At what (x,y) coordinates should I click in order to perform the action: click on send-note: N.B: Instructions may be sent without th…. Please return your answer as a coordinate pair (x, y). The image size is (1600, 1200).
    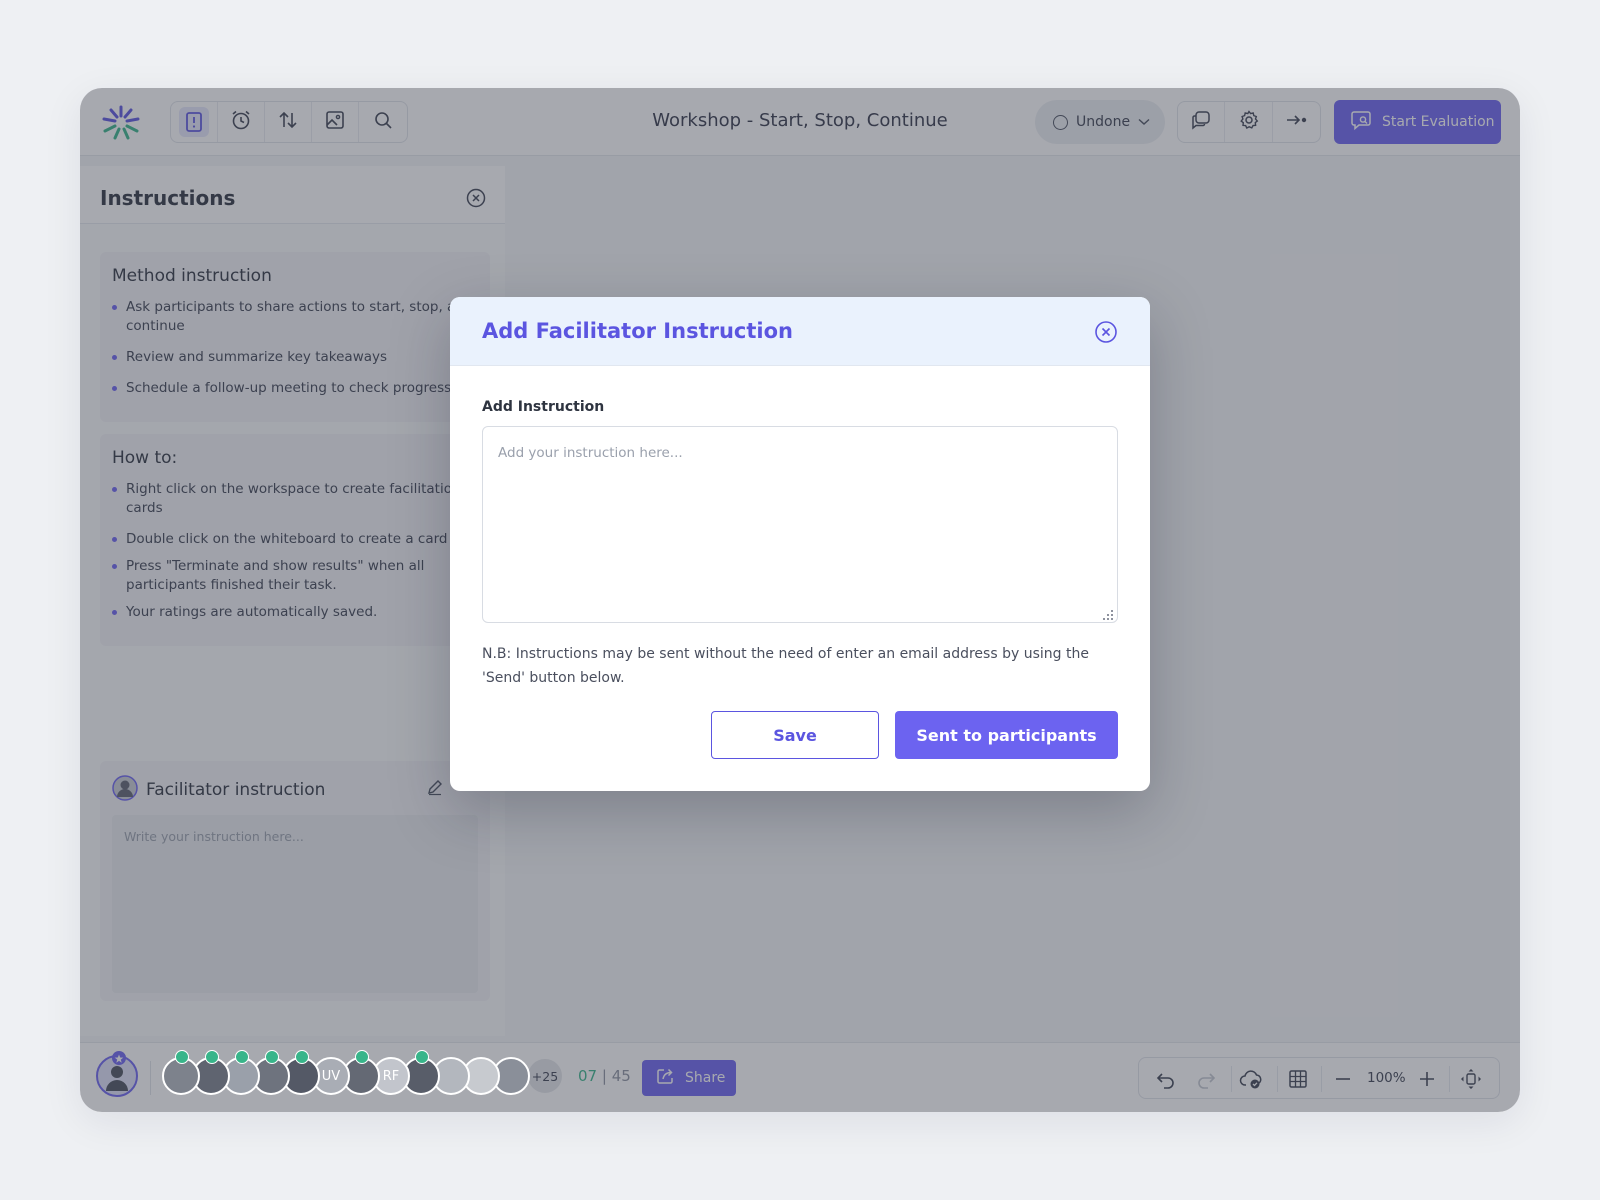
    Looking at the image, I should click on (785, 666).